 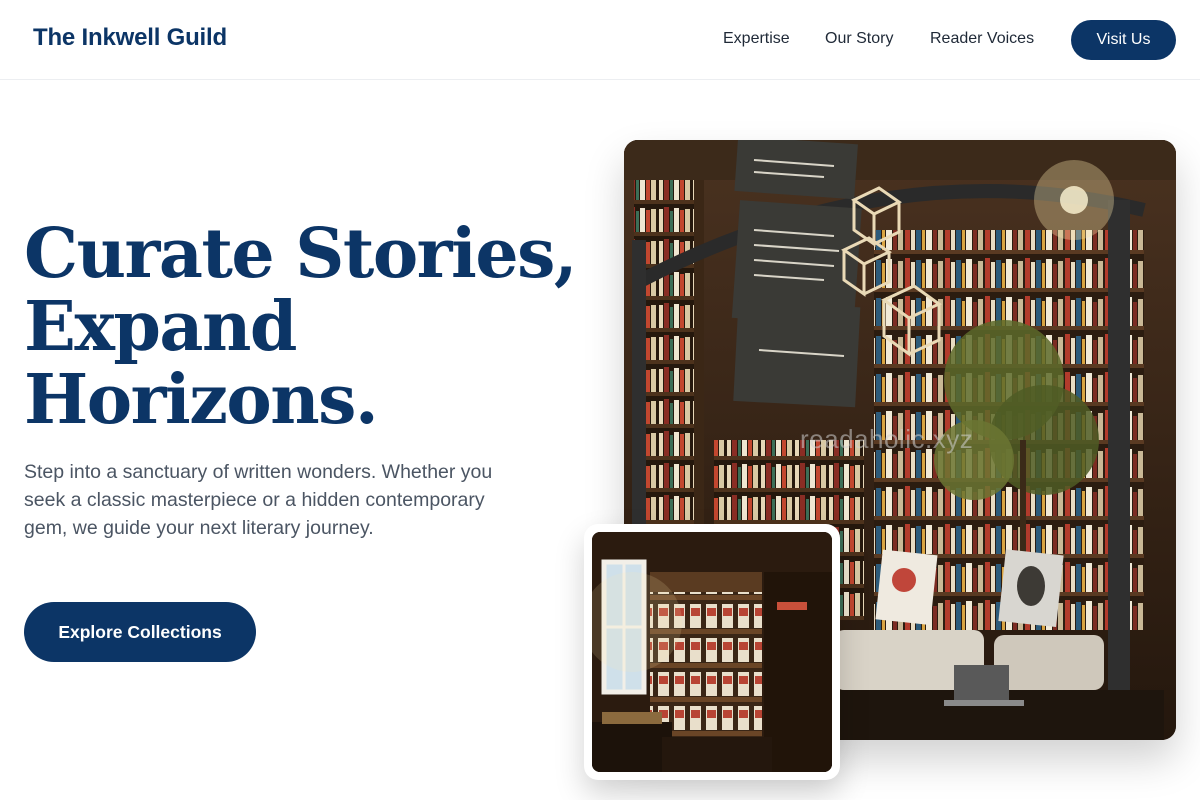 I want to click on explore-collections-button: Explore Collections, so click(x=140, y=632).